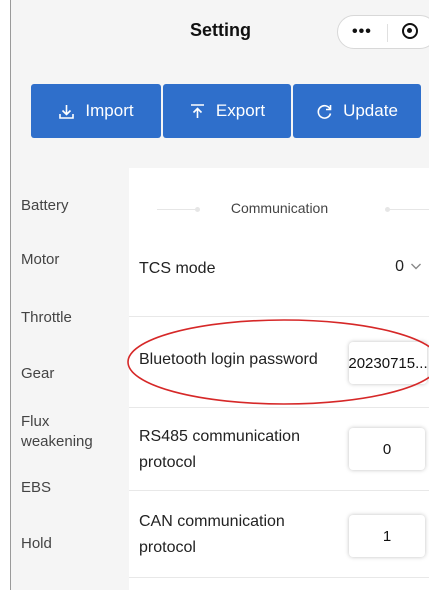 This screenshot has height=590, width=429. I want to click on rs485-label-line2: protocol, so click(167, 462).